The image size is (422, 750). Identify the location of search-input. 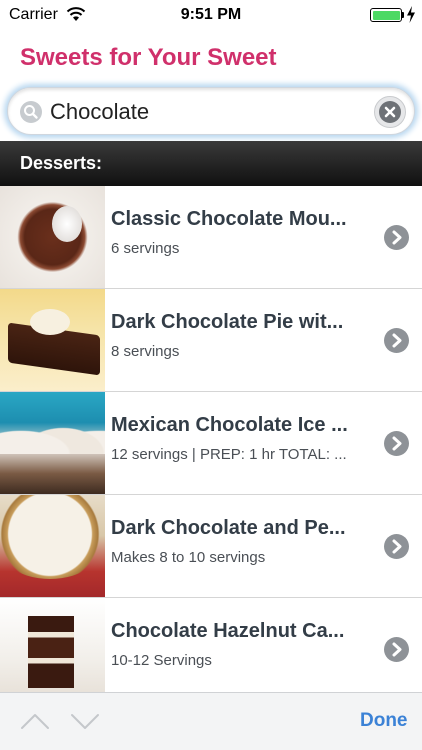
(210, 112).